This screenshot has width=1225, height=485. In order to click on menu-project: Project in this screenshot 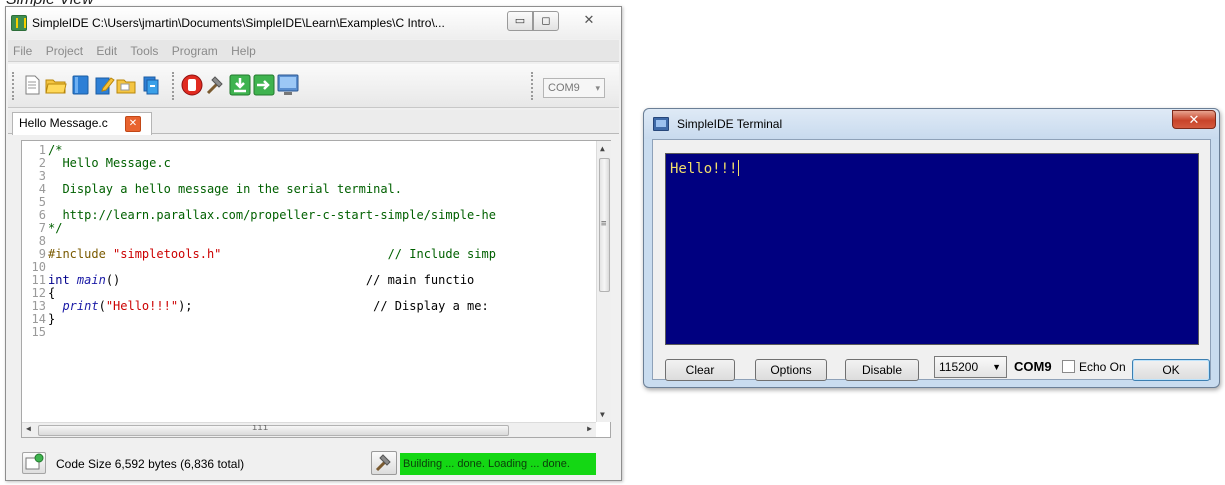, I will do `click(64, 51)`.